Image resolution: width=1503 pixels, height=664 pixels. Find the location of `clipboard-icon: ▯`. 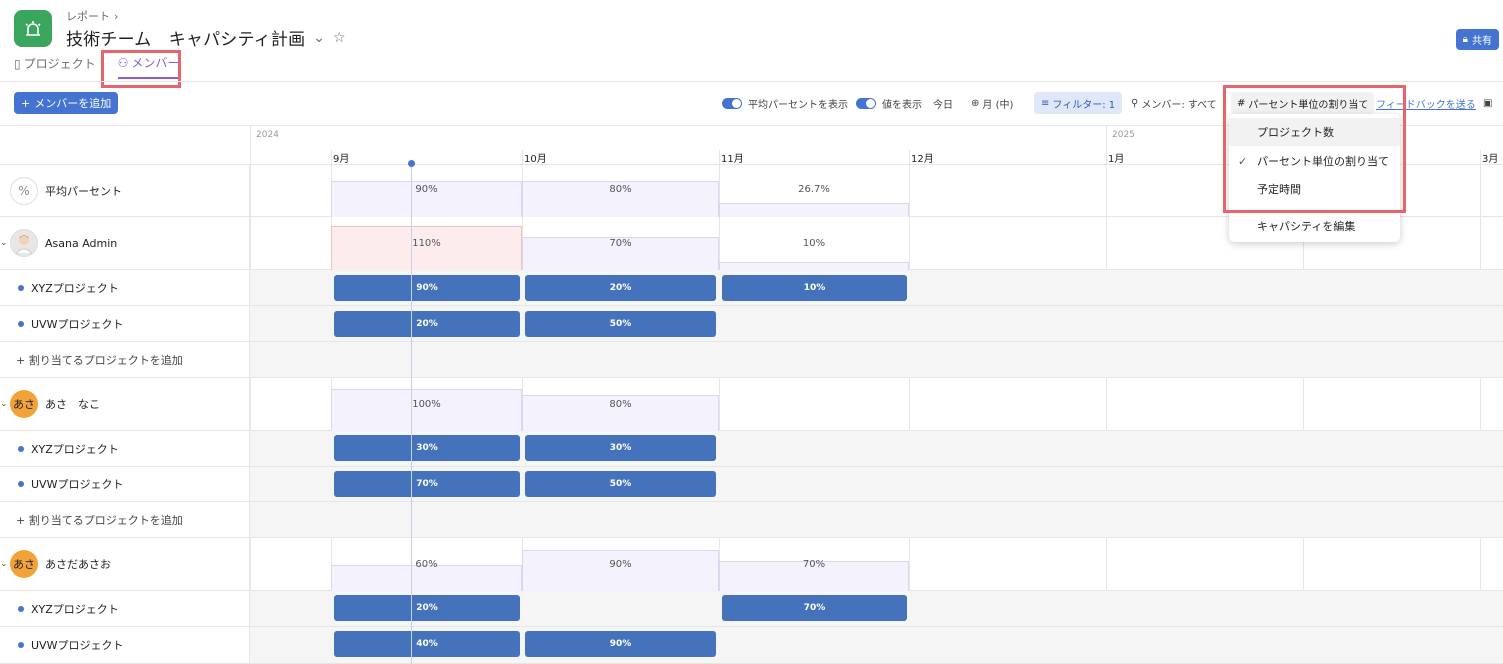

clipboard-icon: ▯ is located at coordinates (17, 63).